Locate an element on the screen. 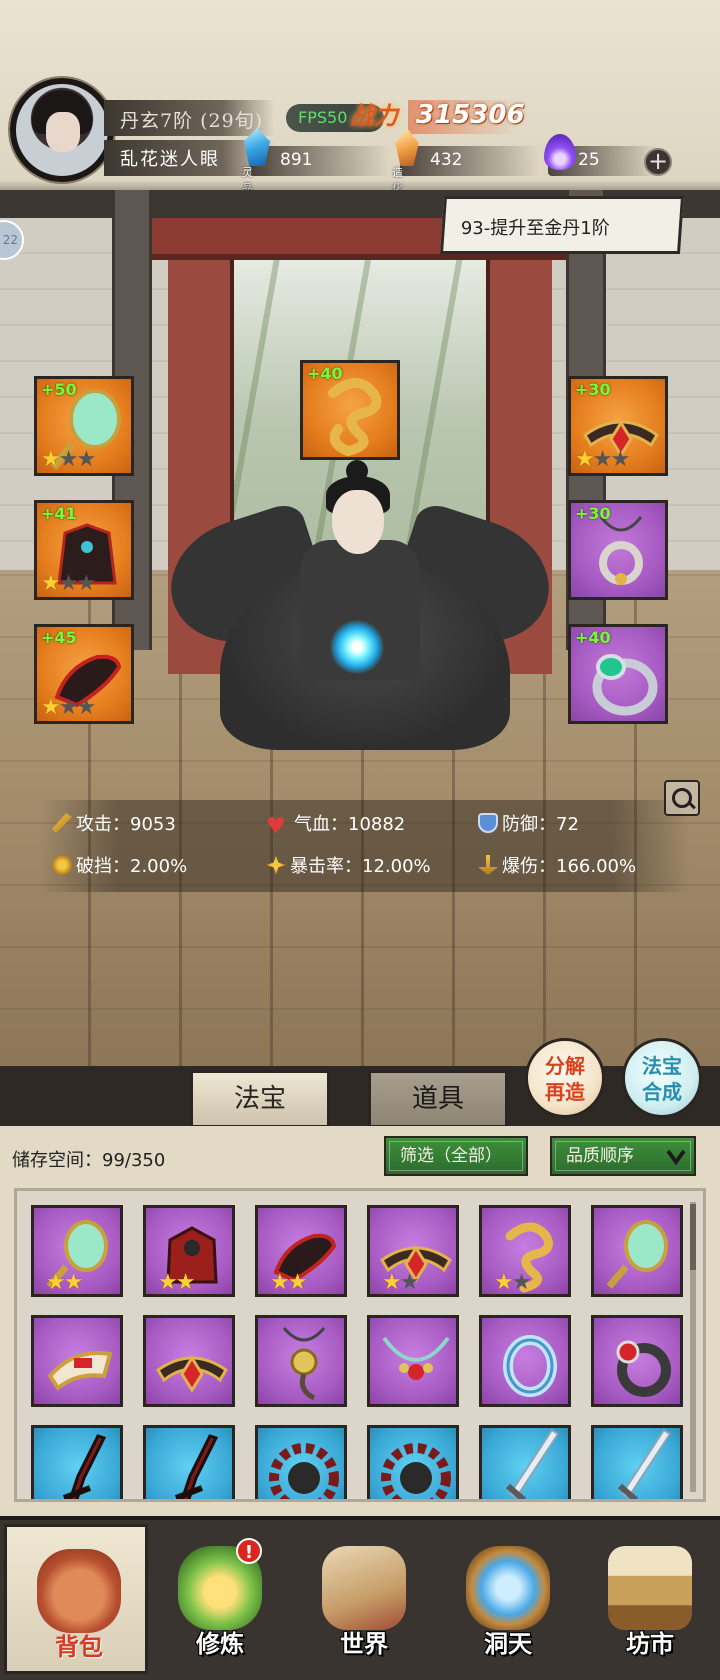  power-label: 战力 is located at coordinates (374, 115).